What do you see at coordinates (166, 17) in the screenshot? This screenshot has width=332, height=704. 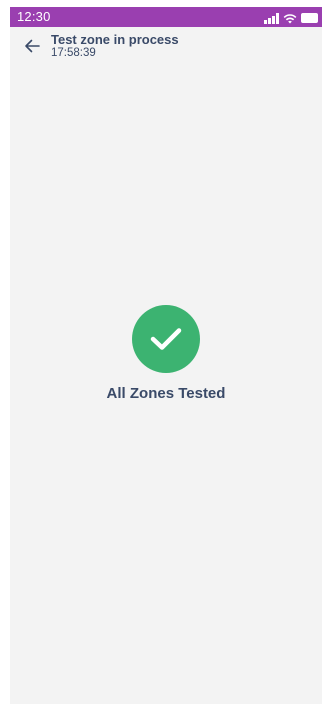 I see `status-bar: 12:30` at bounding box center [166, 17].